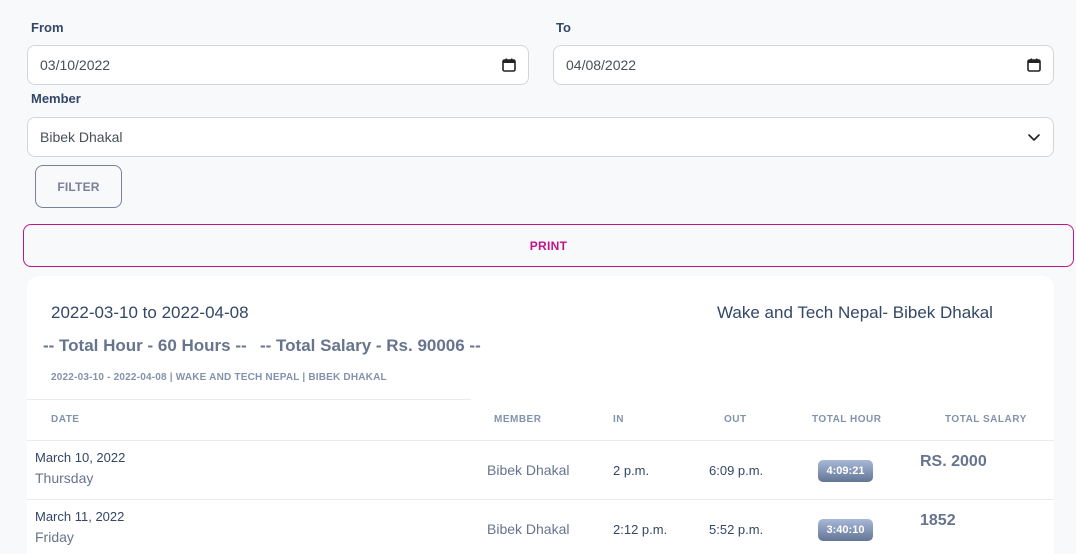 This screenshot has height=554, width=1076. What do you see at coordinates (47, 27) in the screenshot?
I see `from-label: From` at bounding box center [47, 27].